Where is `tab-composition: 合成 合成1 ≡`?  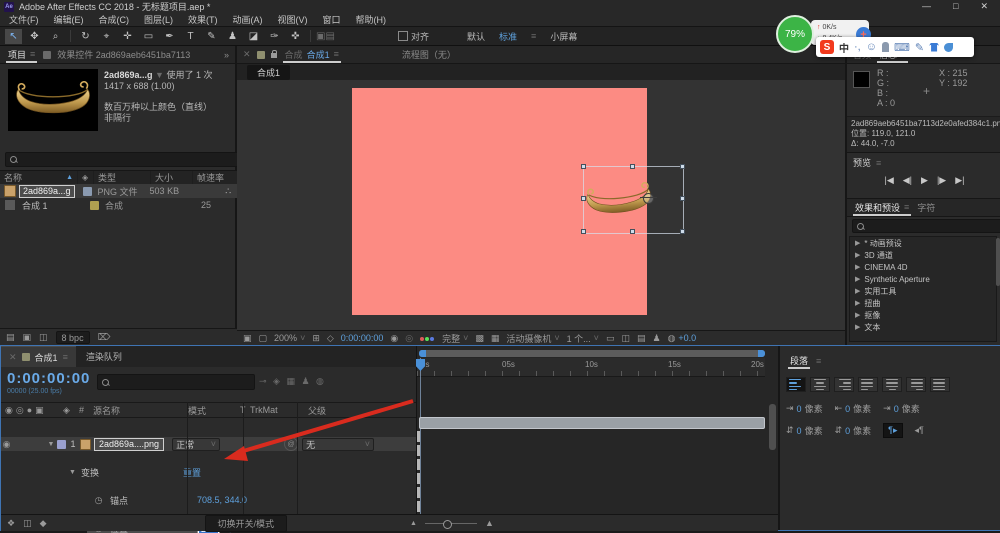 tab-composition: 合成 合成1 ≡ is located at coordinates (311, 54).